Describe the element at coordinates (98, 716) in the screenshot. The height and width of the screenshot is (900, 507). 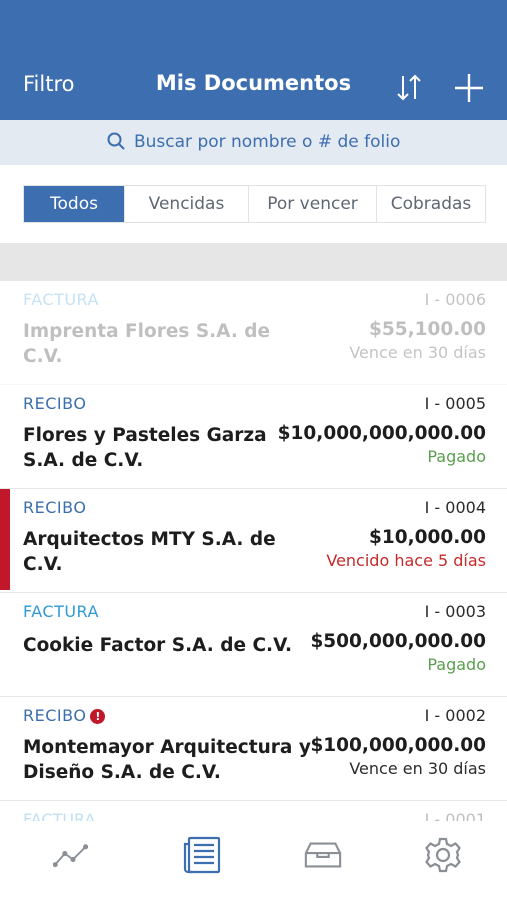
I see `alert-icon: !` at that location.